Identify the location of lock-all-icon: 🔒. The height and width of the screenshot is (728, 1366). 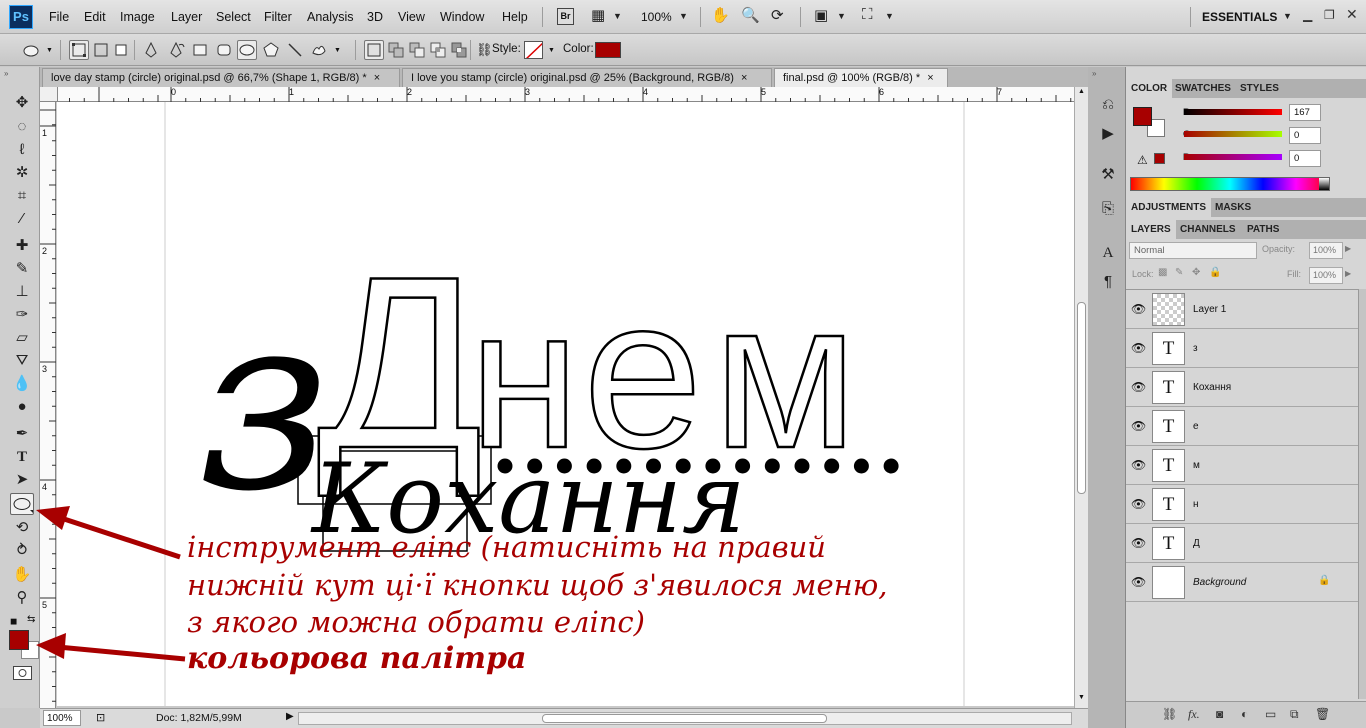
(1215, 272).